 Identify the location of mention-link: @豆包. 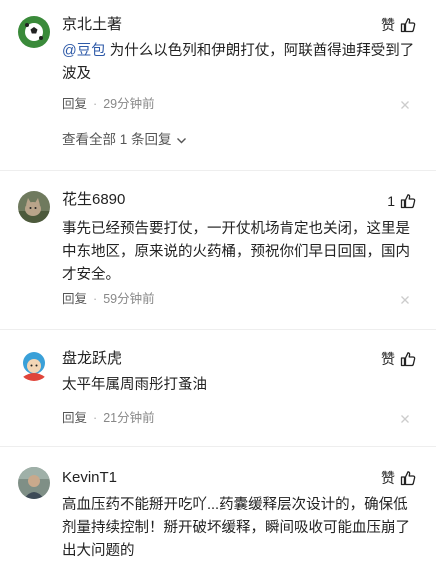
(84, 51).